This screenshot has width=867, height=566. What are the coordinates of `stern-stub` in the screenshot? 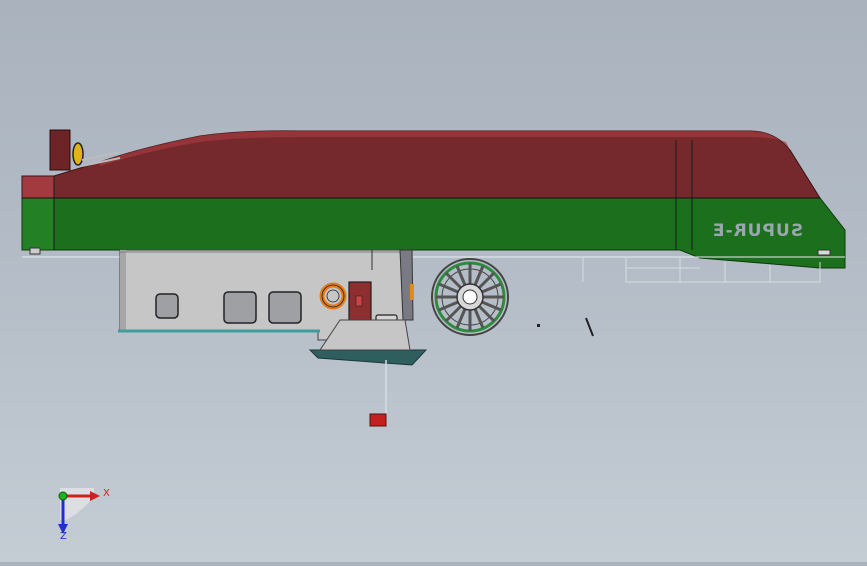 It's located at (35, 251).